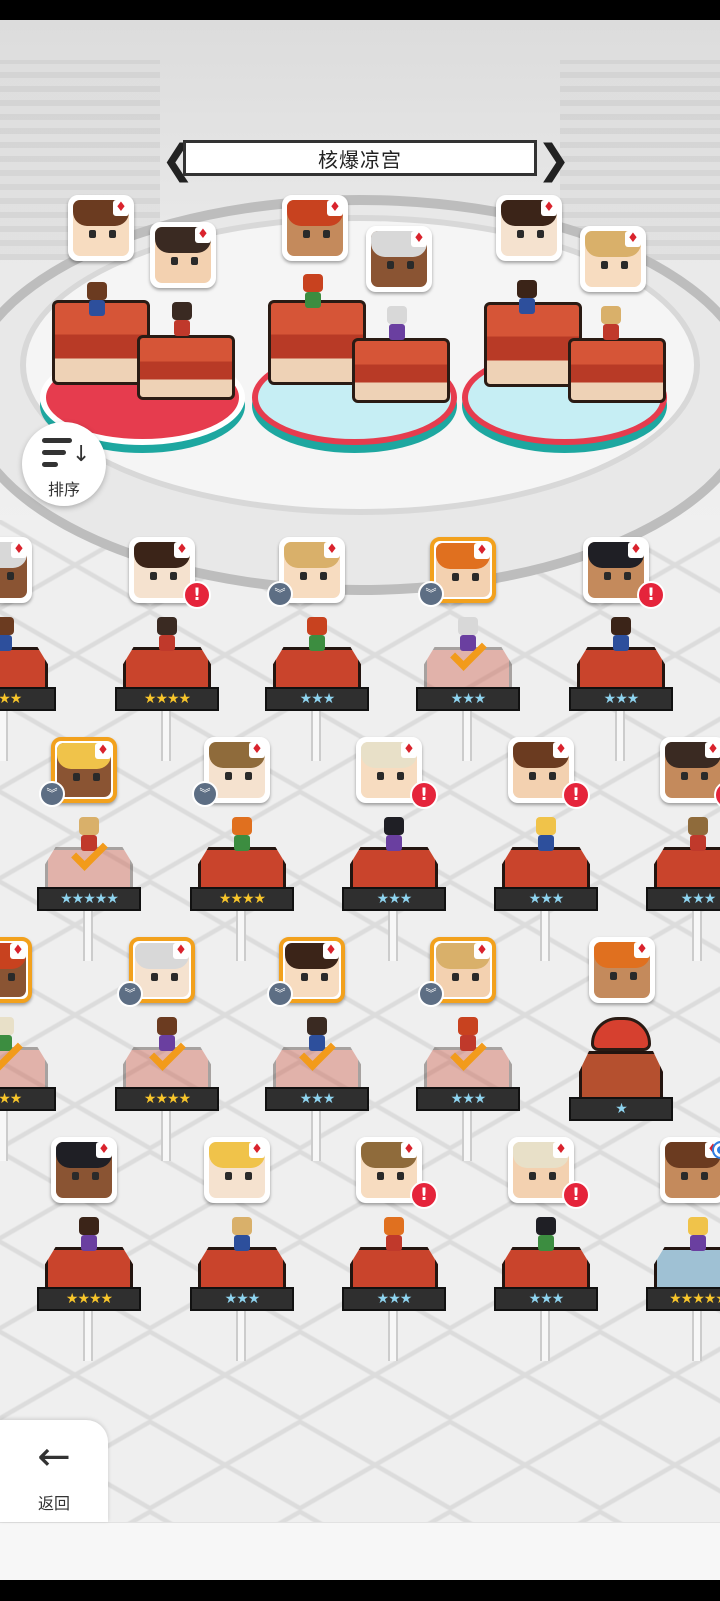 Image resolution: width=720 pixels, height=1601 pixels. I want to click on next-team-arrow-icon: ❯, so click(554, 160).